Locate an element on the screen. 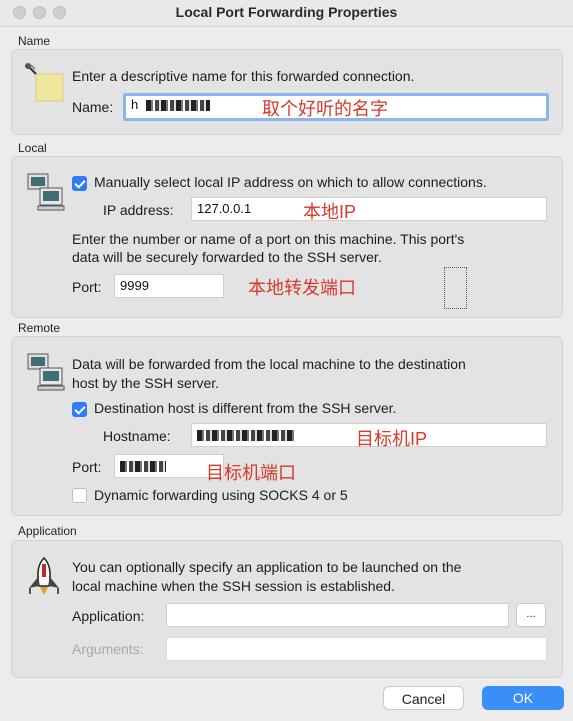  local-port-input: 9999 is located at coordinates (169, 286).